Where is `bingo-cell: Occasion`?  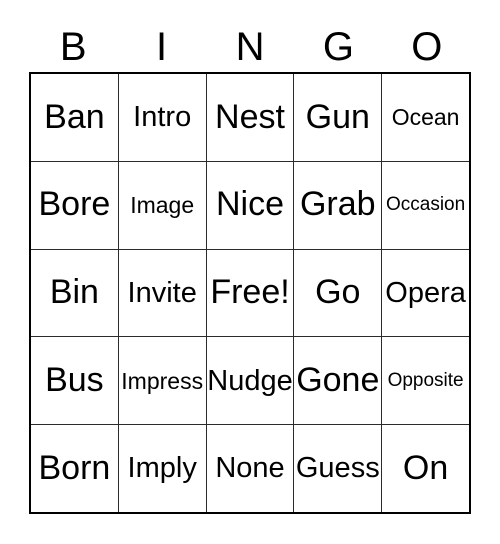
bingo-cell: Occasion is located at coordinates (425, 205).